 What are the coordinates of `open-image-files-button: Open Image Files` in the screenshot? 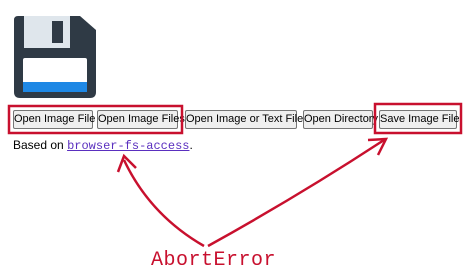 It's located at (141, 119).